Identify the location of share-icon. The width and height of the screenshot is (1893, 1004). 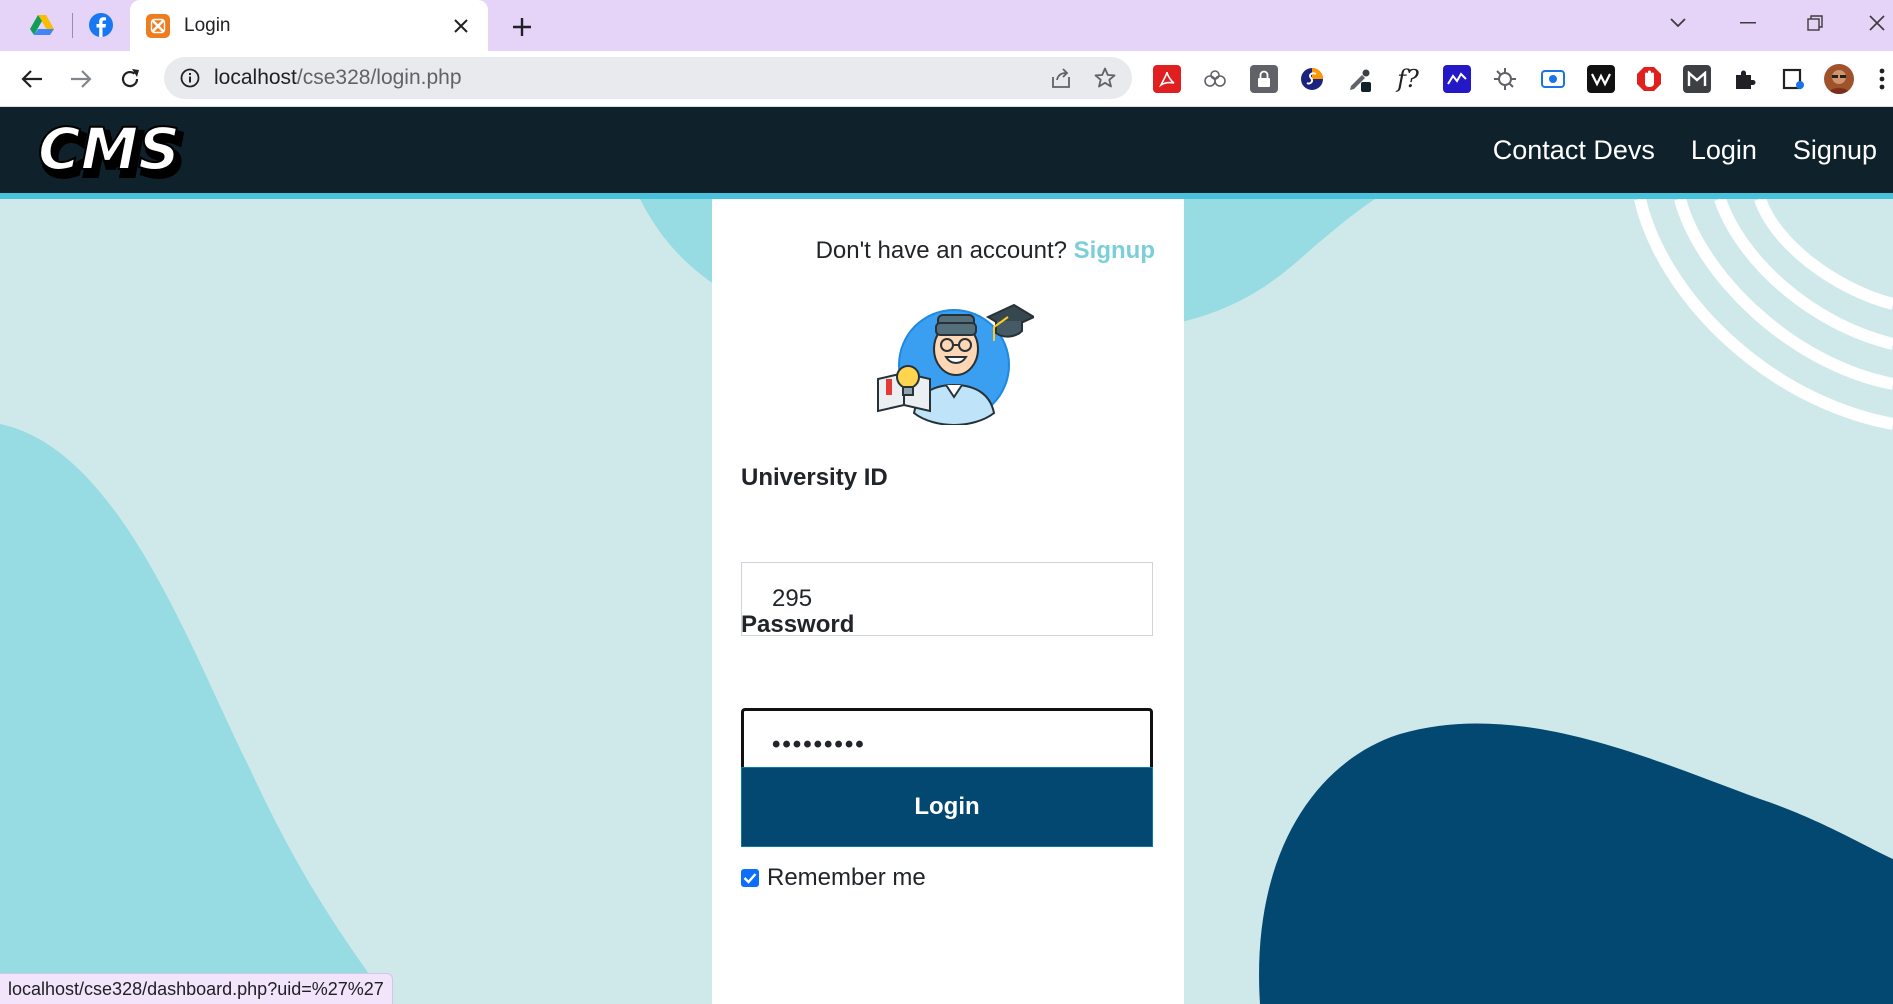
(1061, 78).